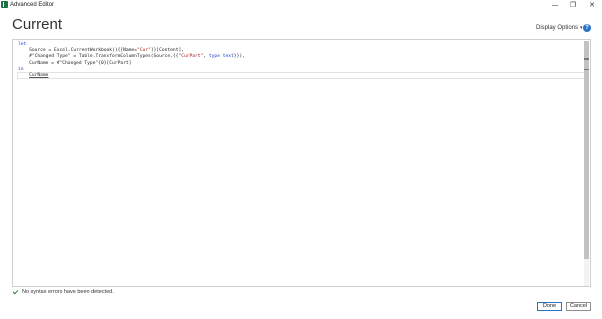 The height and width of the screenshot is (319, 602). What do you see at coordinates (555, 5) in the screenshot?
I see `minimize-button: —` at bounding box center [555, 5].